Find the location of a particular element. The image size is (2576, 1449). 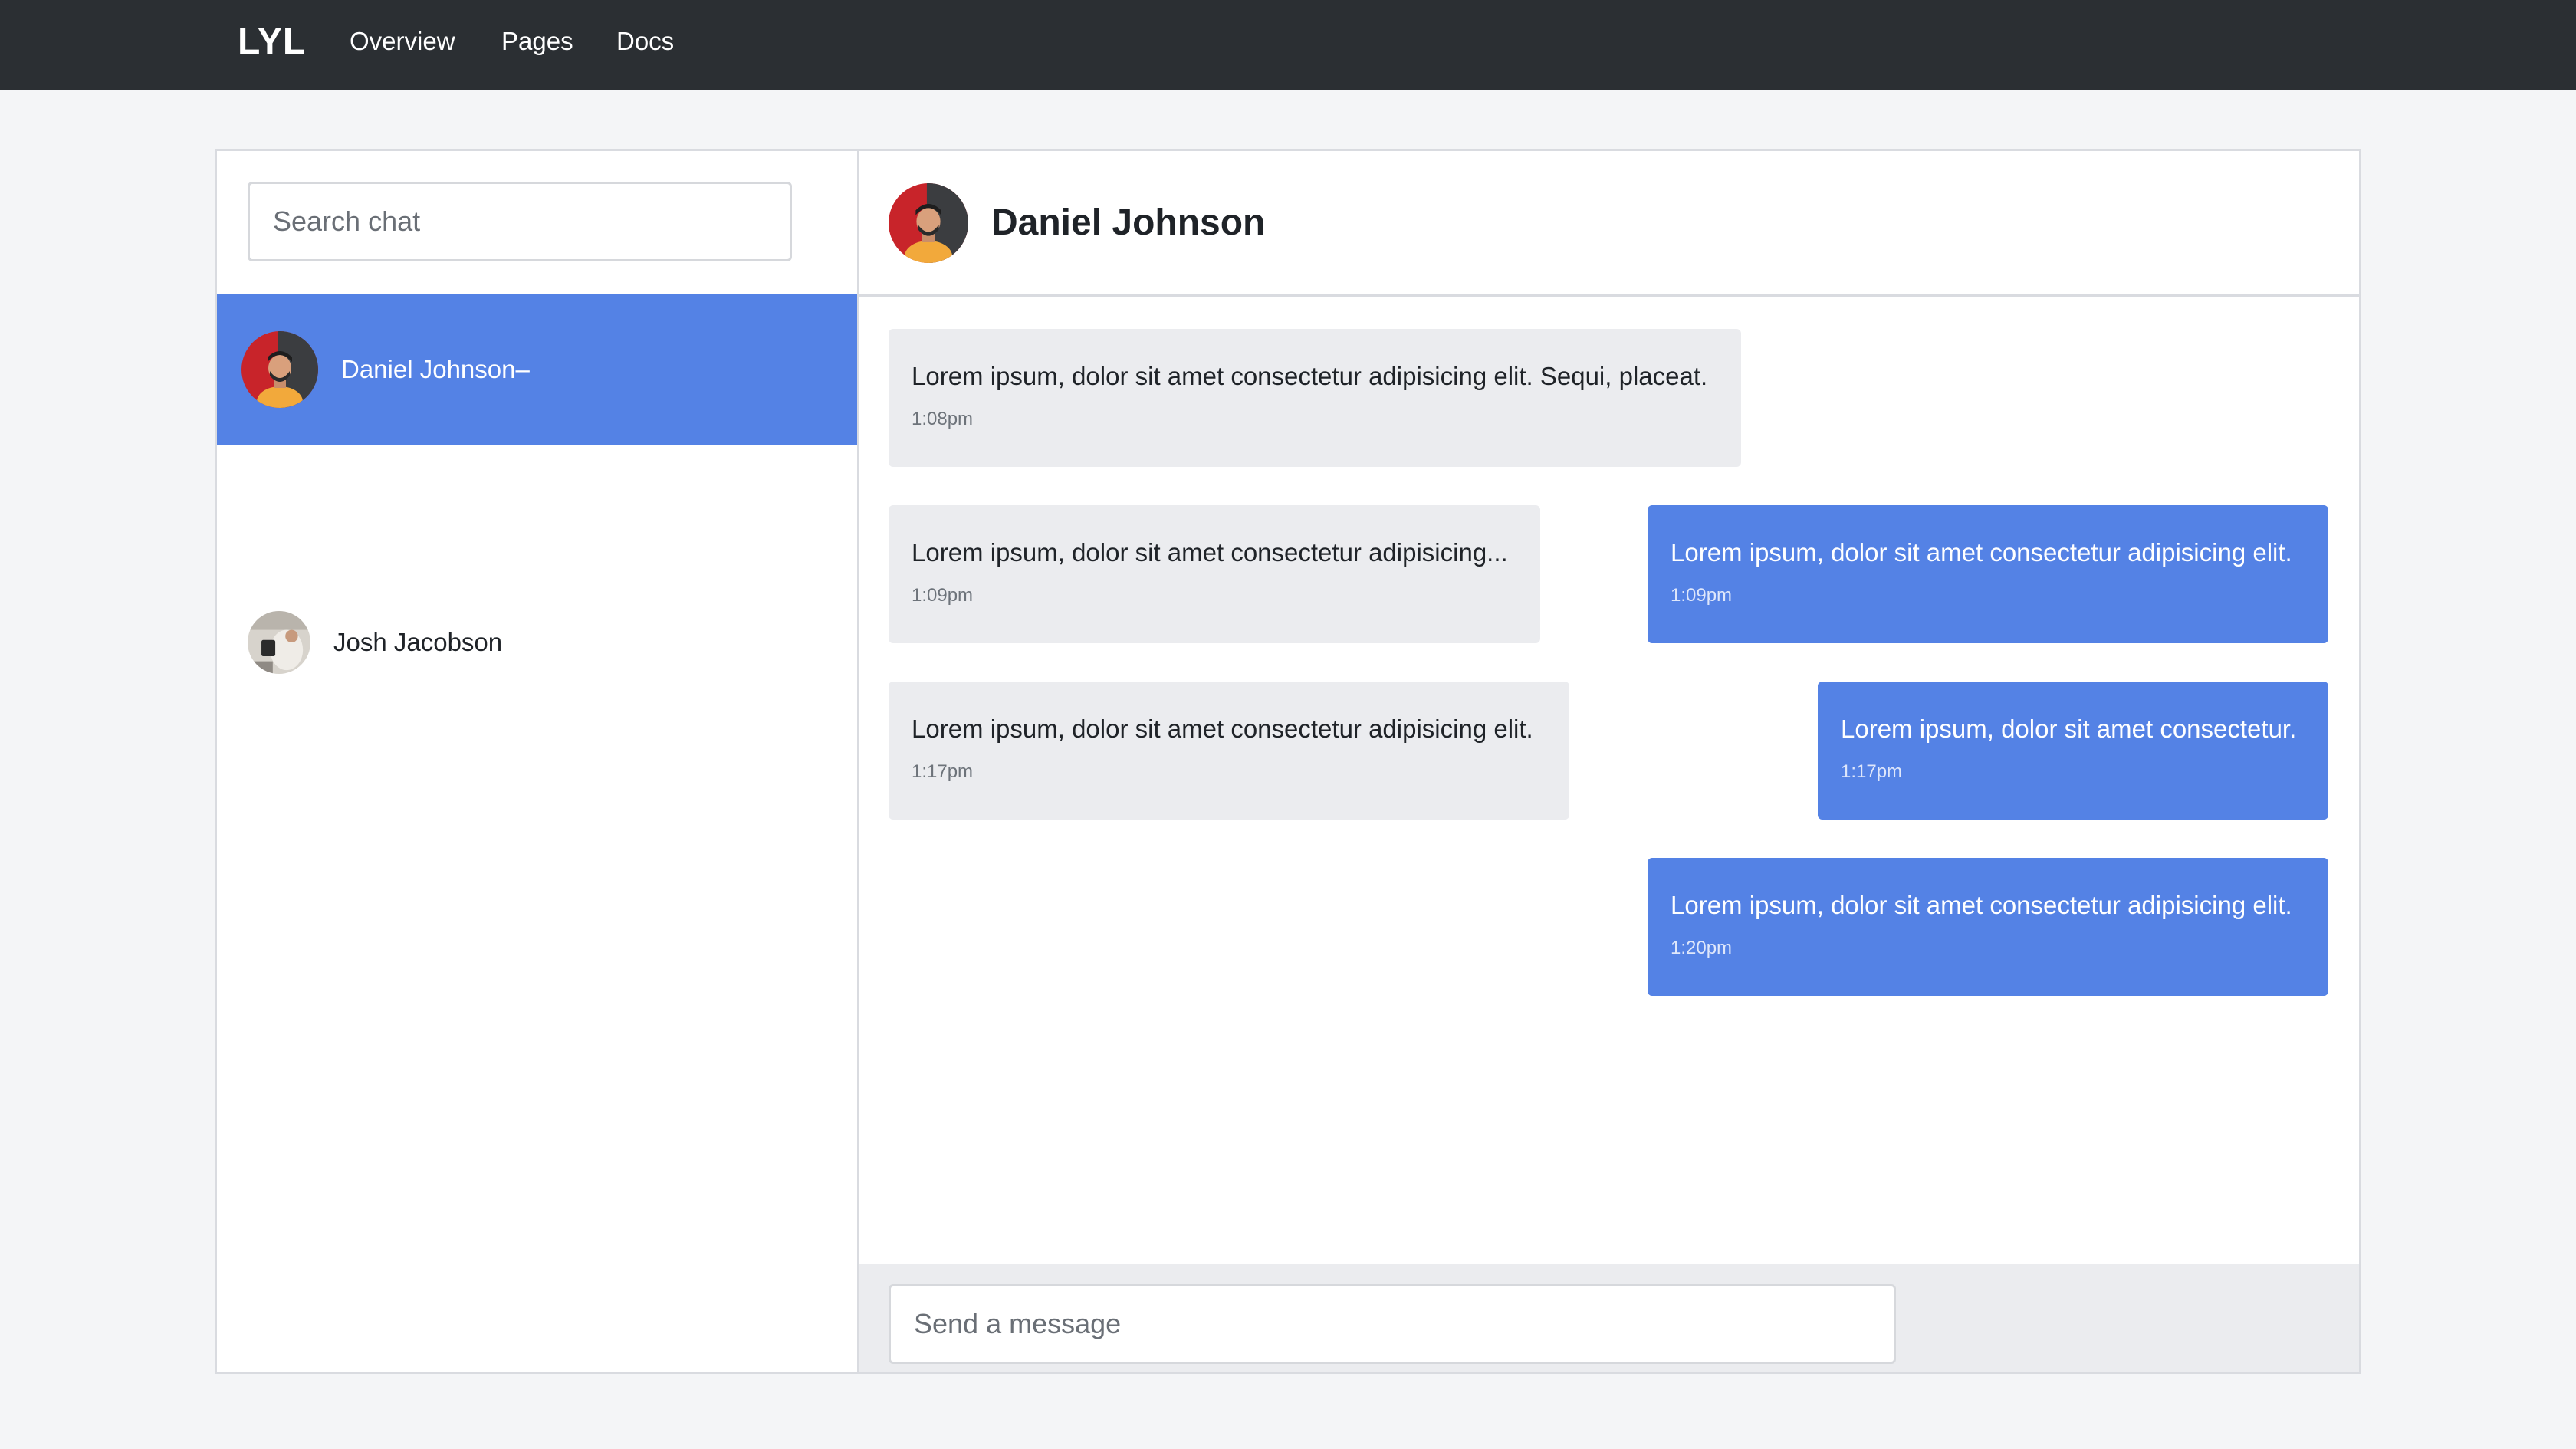

chat-title: Daniel Johnson is located at coordinates (1129, 222).